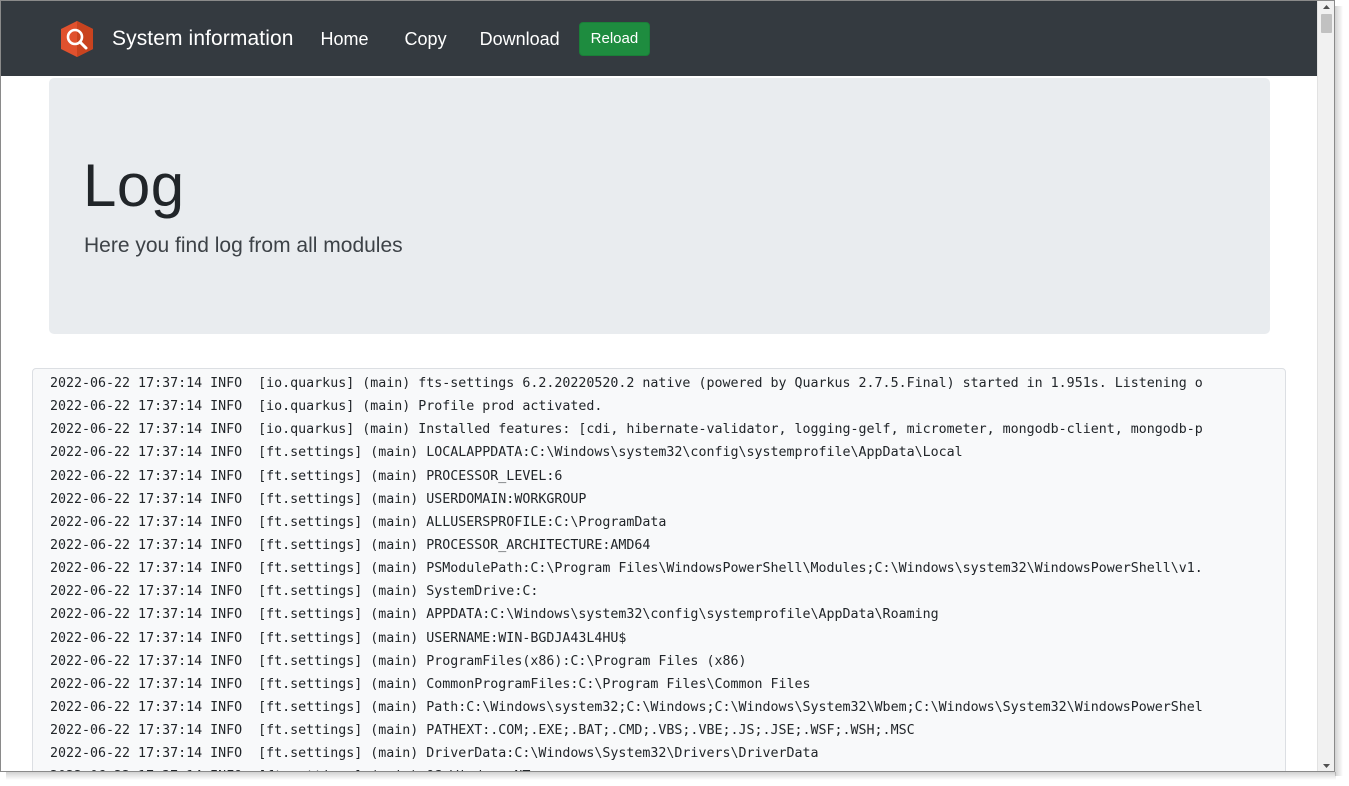 This screenshot has width=1349, height=786. Describe the element at coordinates (134, 185) in the screenshot. I see `page-title: Log` at that location.